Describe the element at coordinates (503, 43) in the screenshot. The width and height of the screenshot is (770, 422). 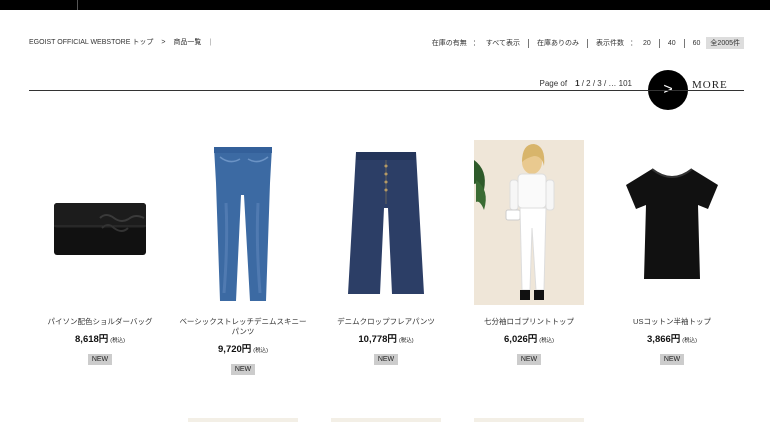
I see `filter-show-all-link: すべて表示` at that location.